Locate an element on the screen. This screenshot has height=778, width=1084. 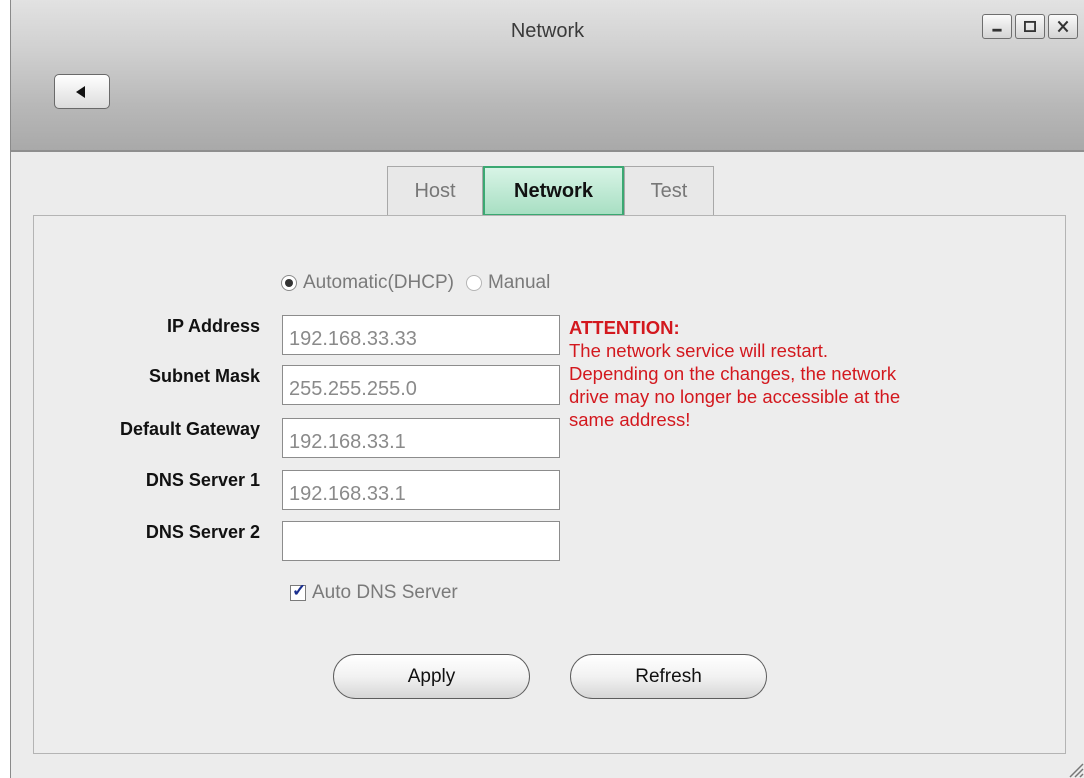
ip-mode-radio-group: Automatic(DHCP) Manual is located at coordinates (415, 283).